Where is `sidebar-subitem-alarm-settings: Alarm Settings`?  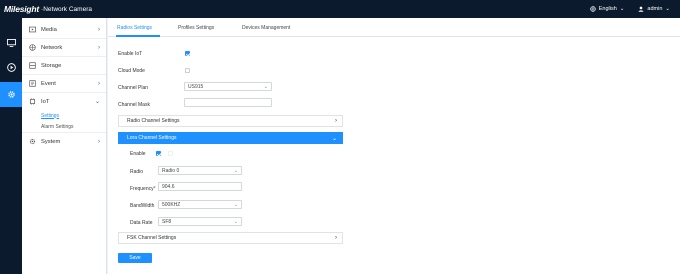
sidebar-subitem-alarm-settings: Alarm Settings is located at coordinates (64, 126).